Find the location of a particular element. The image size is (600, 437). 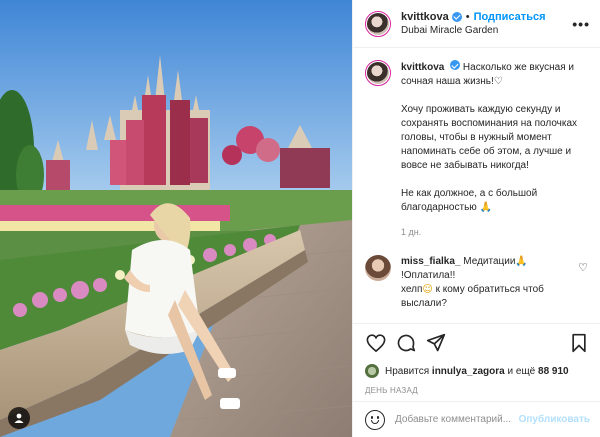

heart-emoji: ♡ is located at coordinates (498, 81).